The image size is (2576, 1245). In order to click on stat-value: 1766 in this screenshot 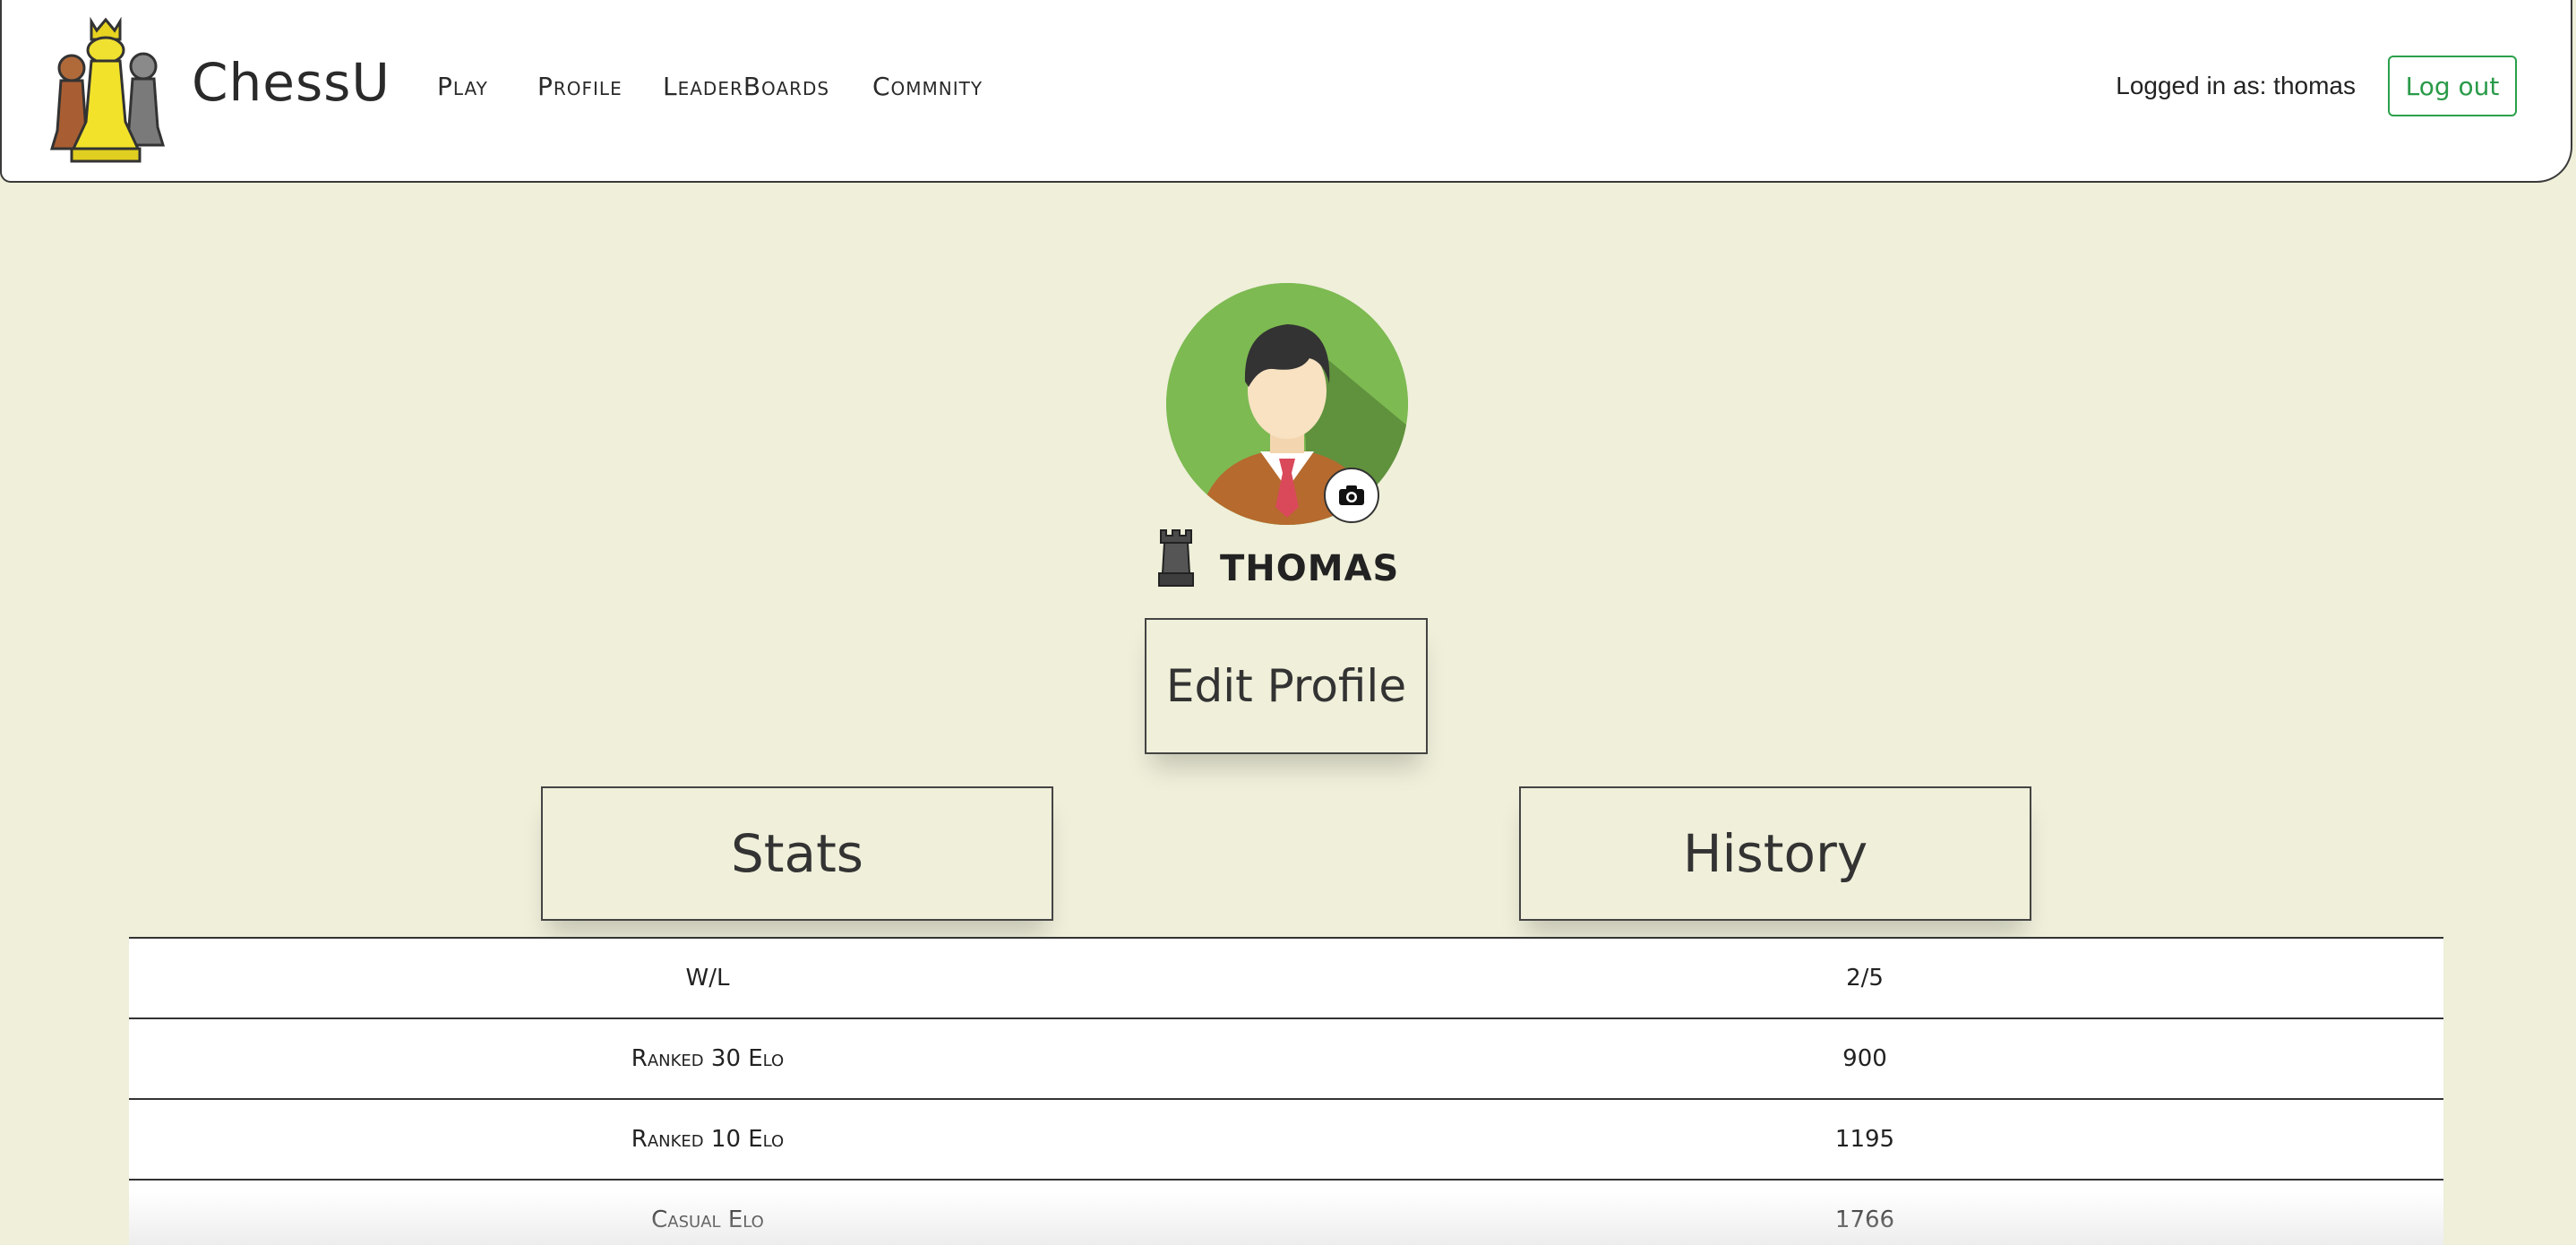, I will do `click(1864, 1212)`.